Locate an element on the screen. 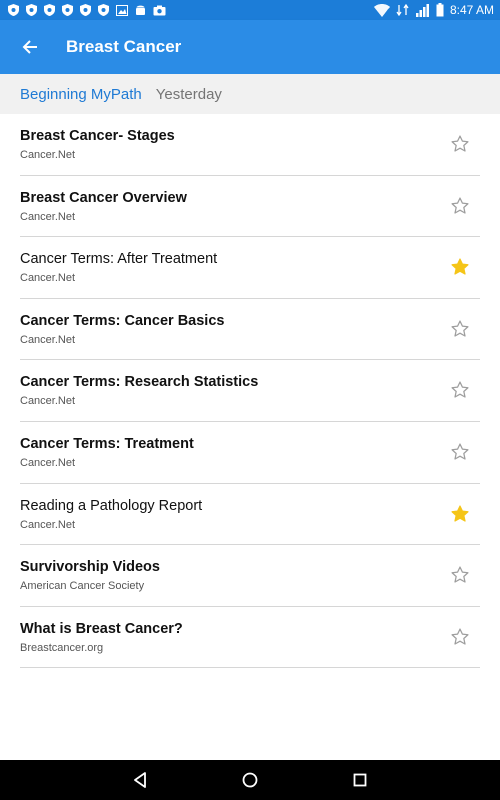 This screenshot has height=800, width=500. back-button is located at coordinates (30, 47).